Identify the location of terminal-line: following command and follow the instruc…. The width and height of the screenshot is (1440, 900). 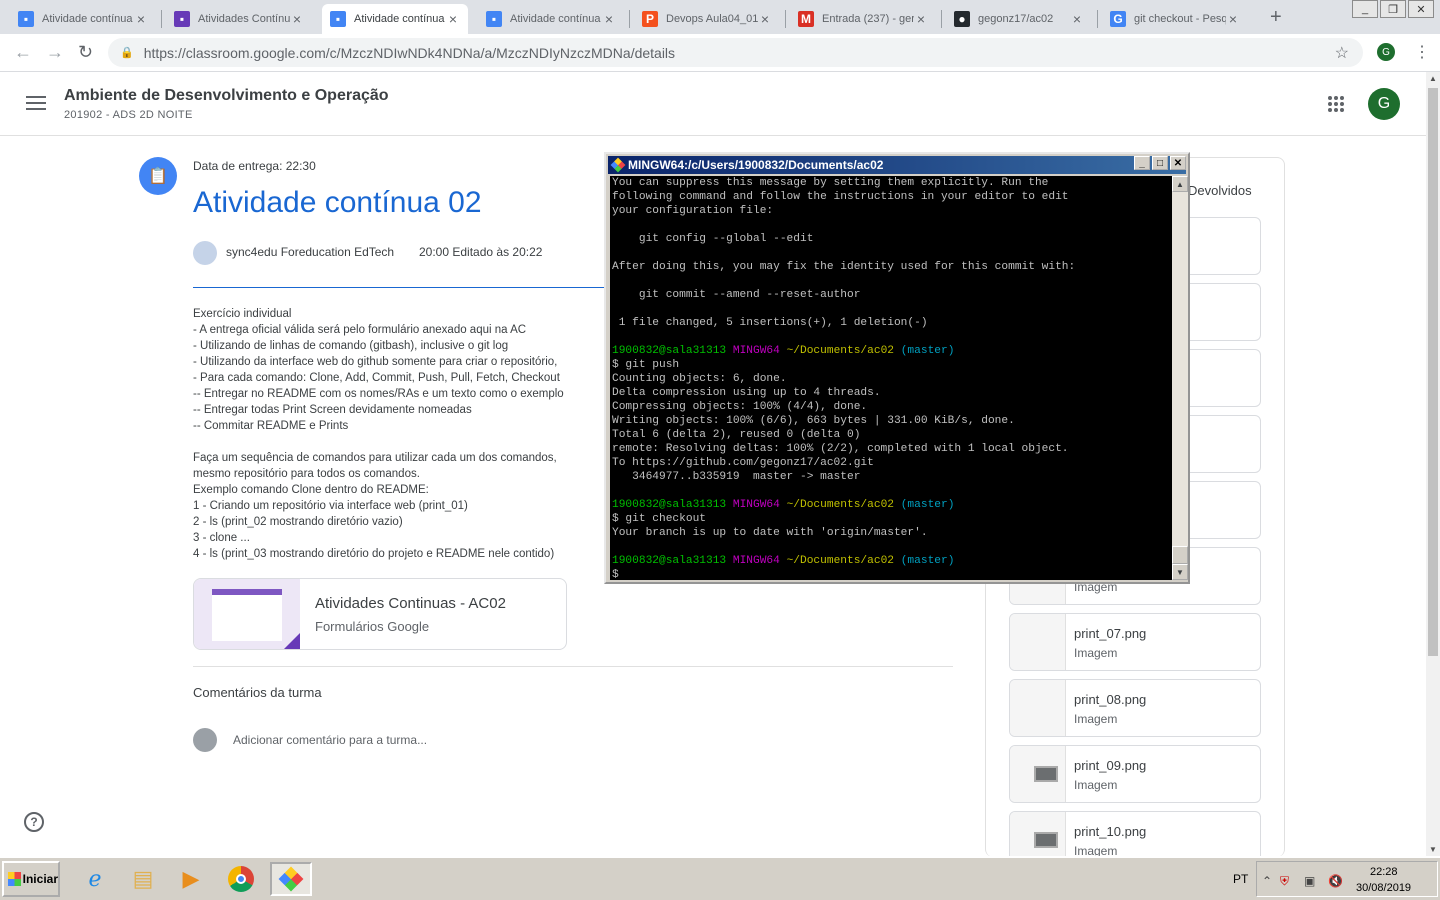
(840, 197).